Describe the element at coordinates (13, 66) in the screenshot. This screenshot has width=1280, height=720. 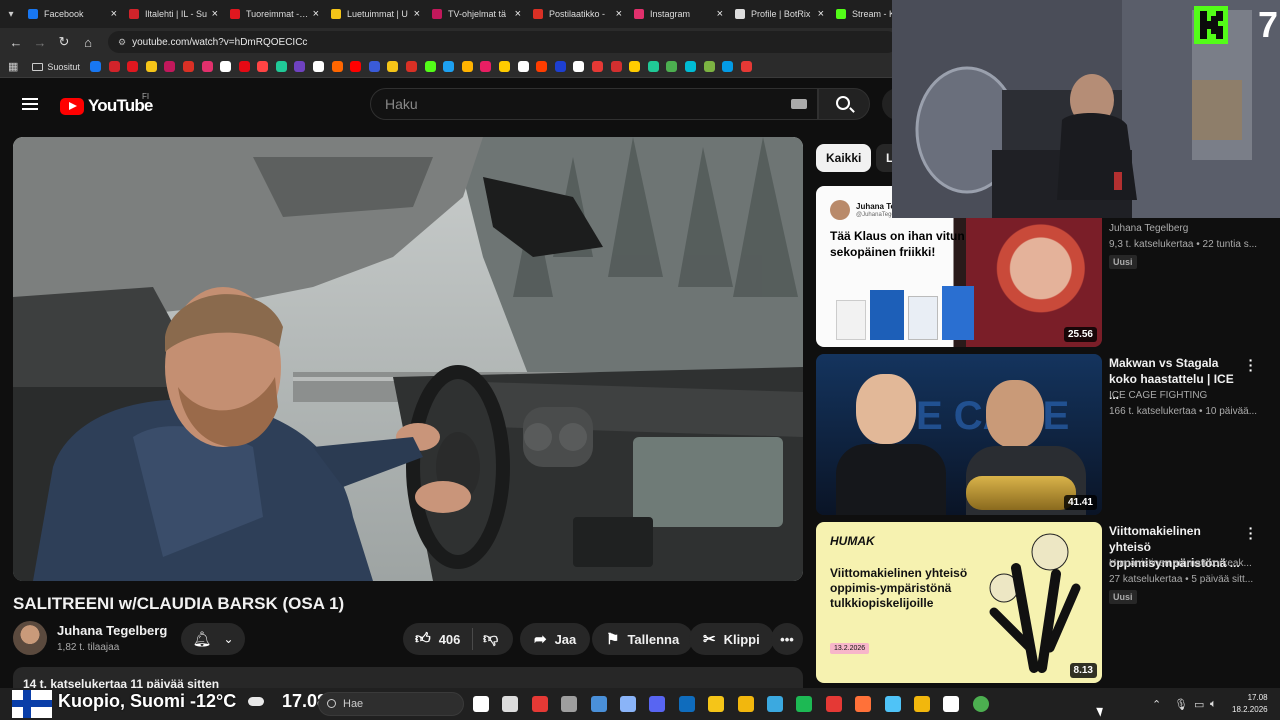
I see `apps-grid-icon: ▦` at that location.